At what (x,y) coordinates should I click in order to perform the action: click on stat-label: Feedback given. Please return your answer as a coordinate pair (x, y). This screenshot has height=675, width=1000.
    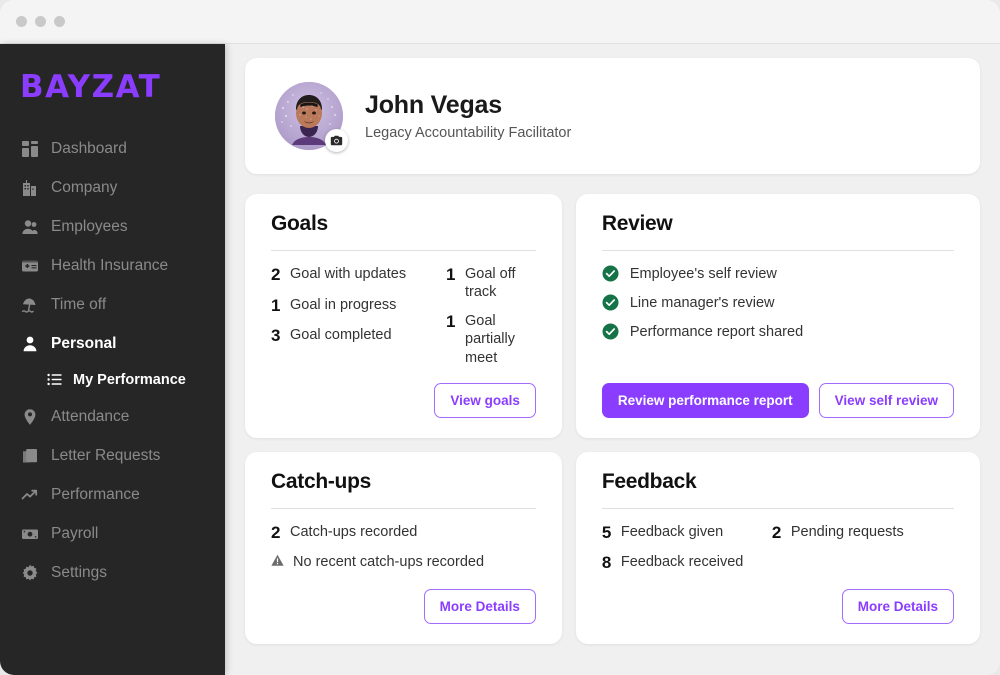
    Looking at the image, I should click on (672, 531).